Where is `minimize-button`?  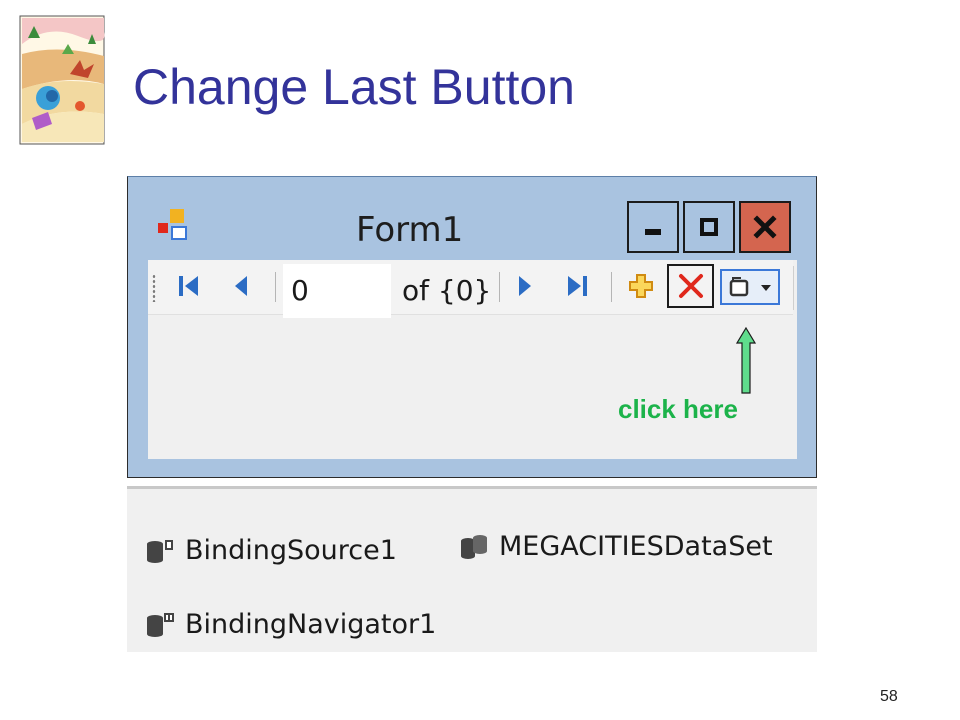
minimize-button is located at coordinates (653, 227).